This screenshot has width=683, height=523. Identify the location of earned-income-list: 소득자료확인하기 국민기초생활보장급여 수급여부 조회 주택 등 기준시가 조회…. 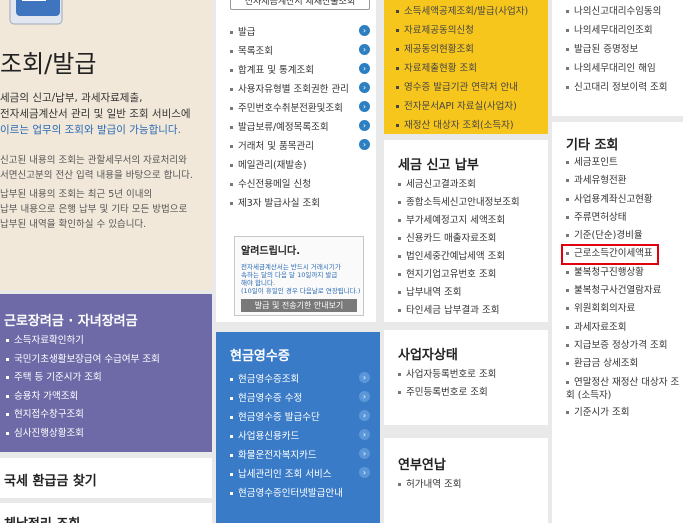
(106, 387).